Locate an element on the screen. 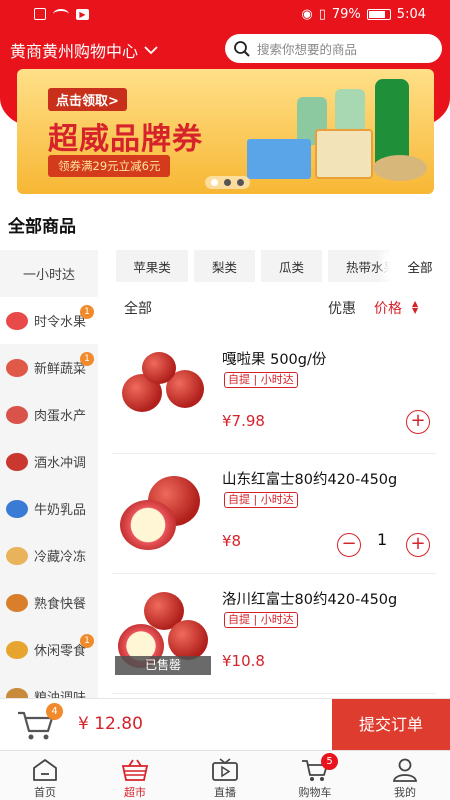 The width and height of the screenshot is (450, 800). sidebar-item-grain: 粮油调味 is located at coordinates (49, 685).